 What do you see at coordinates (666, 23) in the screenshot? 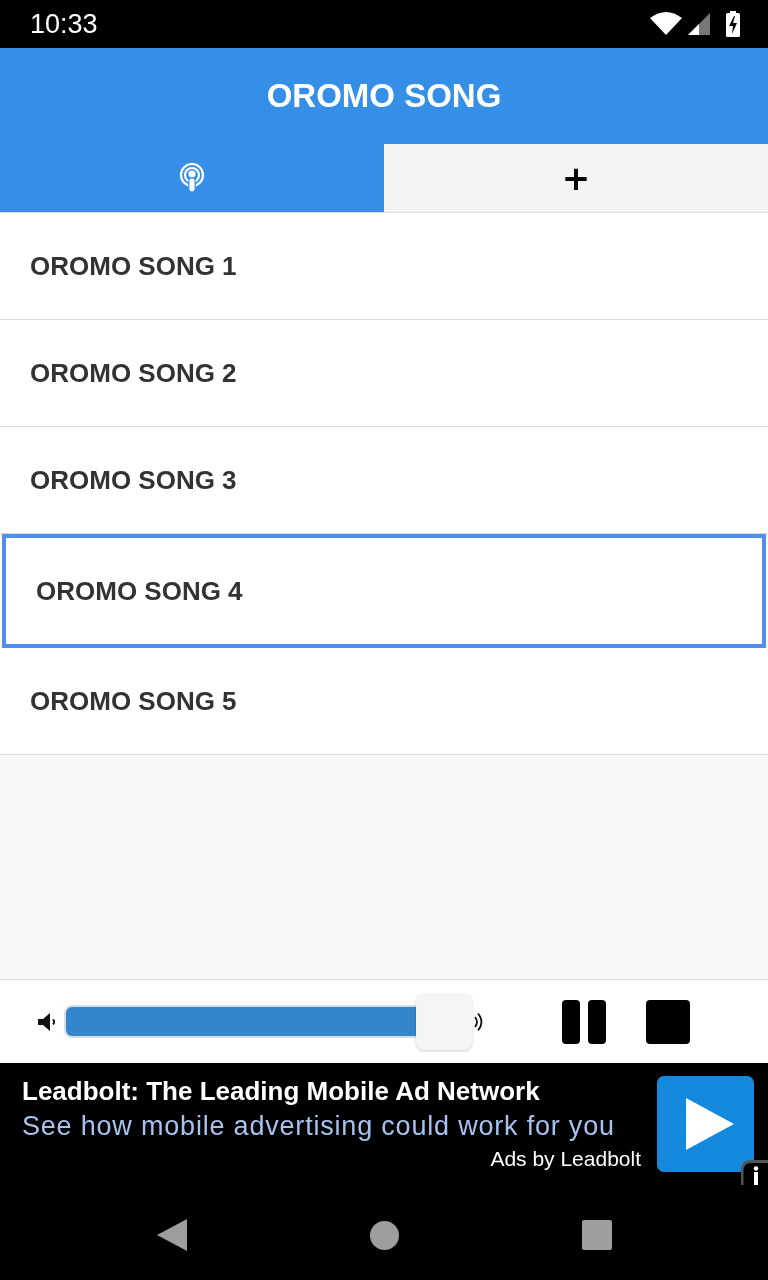
I see `wifi-icon` at bounding box center [666, 23].